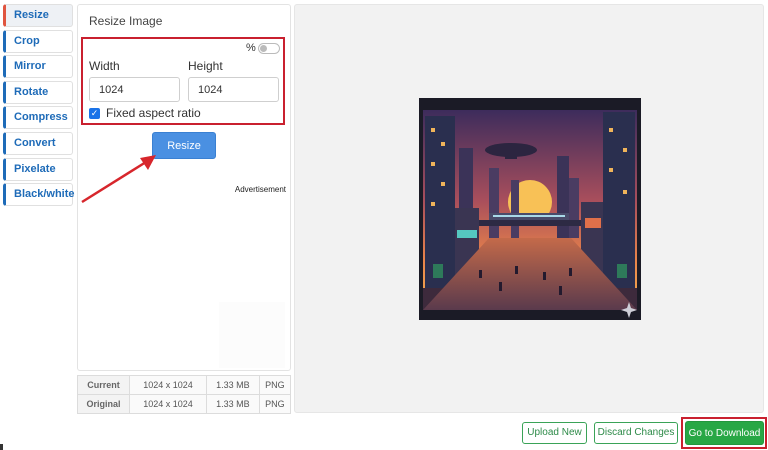 The width and height of the screenshot is (768, 450). Describe the element at coordinates (134, 89) in the screenshot. I see `width-input` at that location.